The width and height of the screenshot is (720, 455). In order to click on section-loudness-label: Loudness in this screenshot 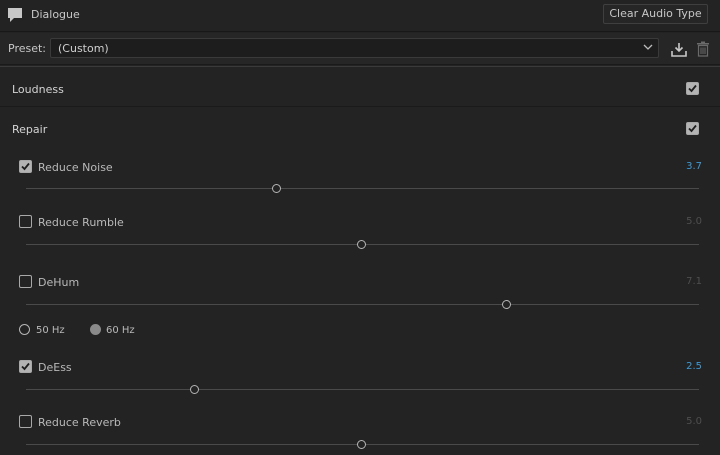, I will do `click(38, 89)`.